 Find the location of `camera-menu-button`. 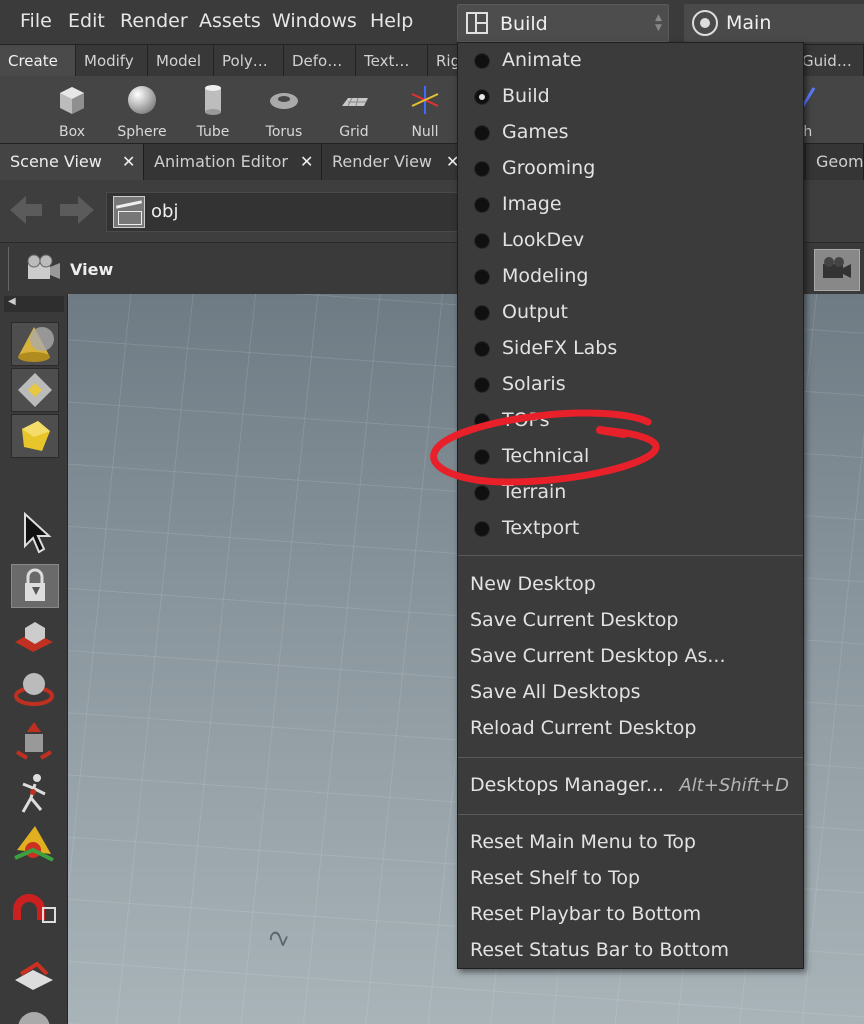

camera-menu-button is located at coordinates (837, 270).